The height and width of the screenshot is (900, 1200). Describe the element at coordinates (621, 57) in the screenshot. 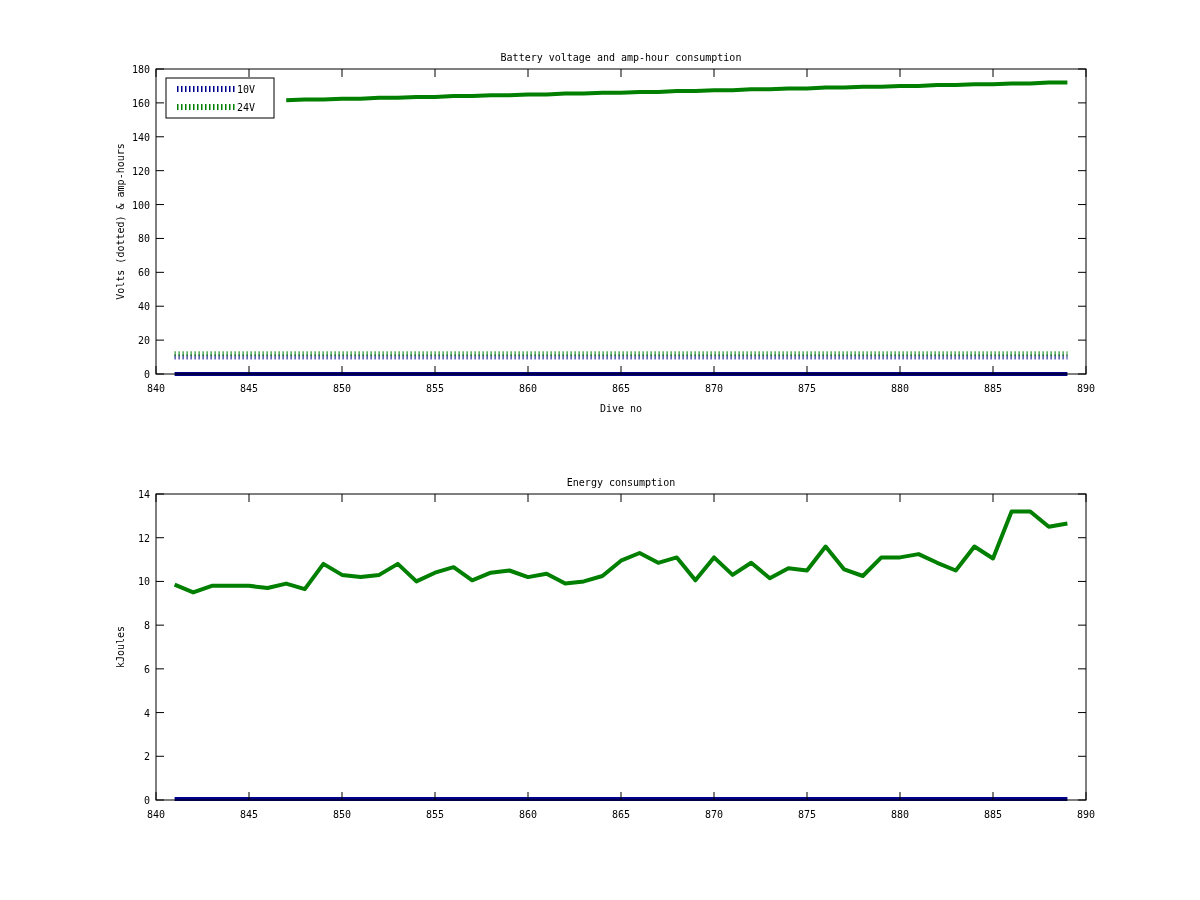

I see `chart-title: Battery voltage and amp-hour consumption` at that location.